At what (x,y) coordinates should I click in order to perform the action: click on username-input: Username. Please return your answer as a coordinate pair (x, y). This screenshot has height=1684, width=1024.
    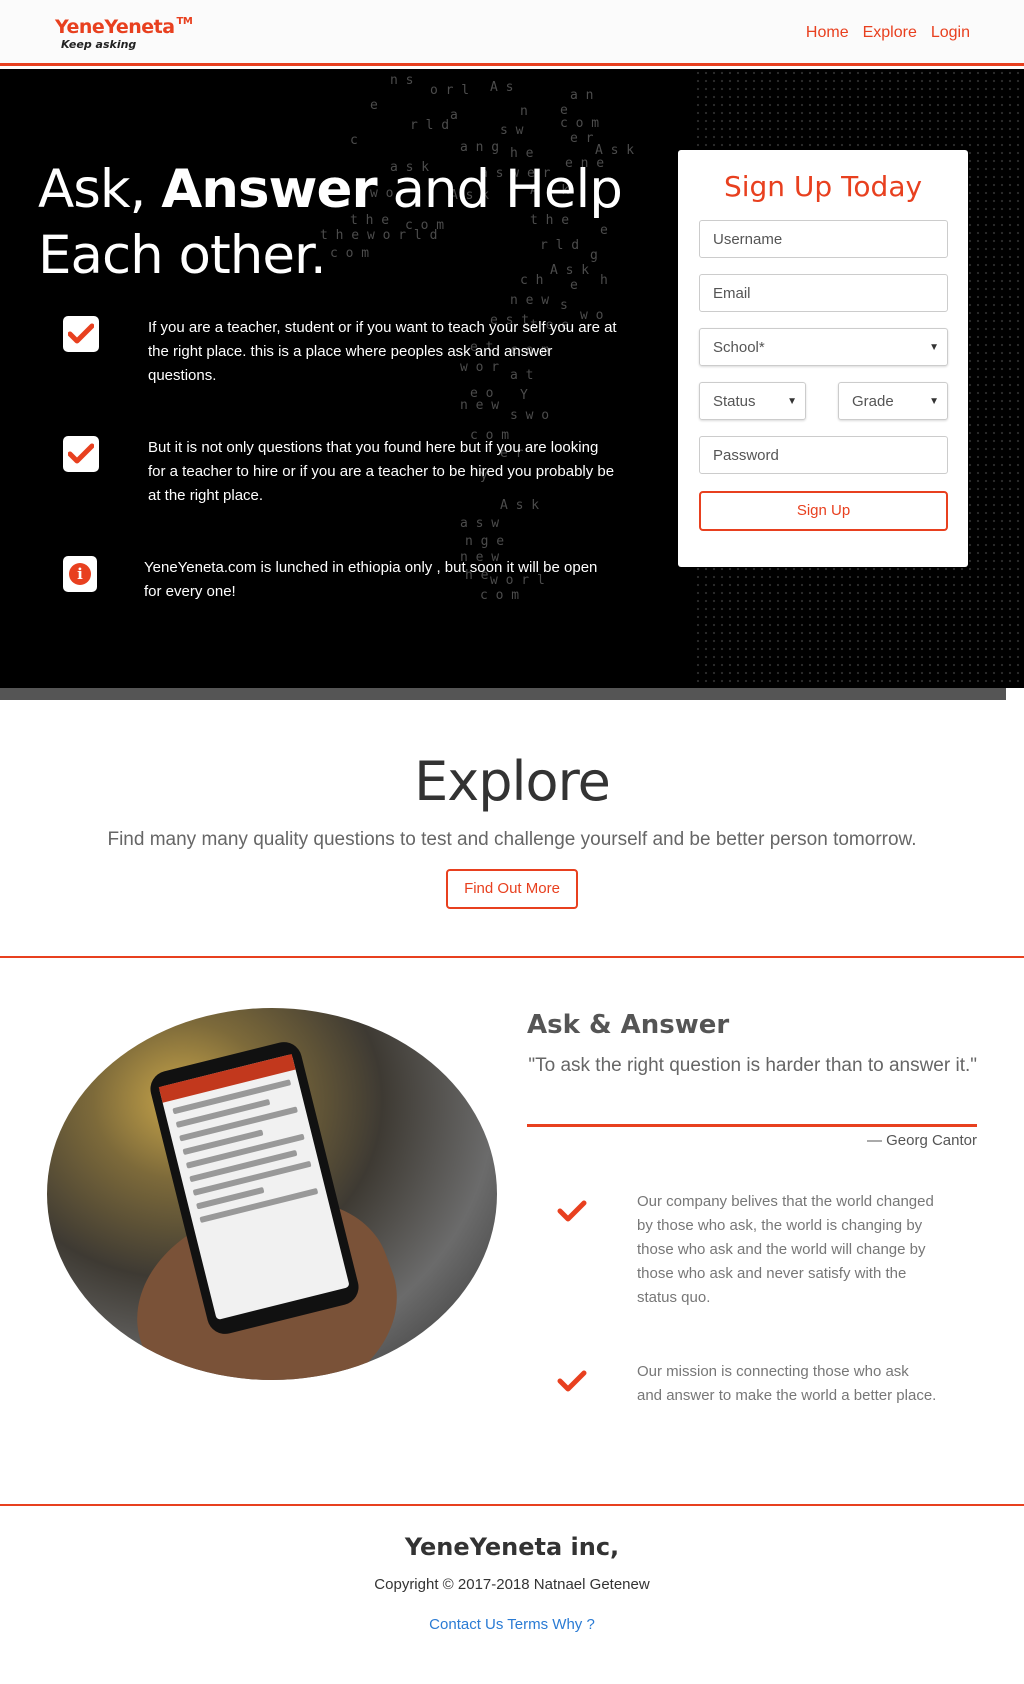
    Looking at the image, I should click on (823, 239).